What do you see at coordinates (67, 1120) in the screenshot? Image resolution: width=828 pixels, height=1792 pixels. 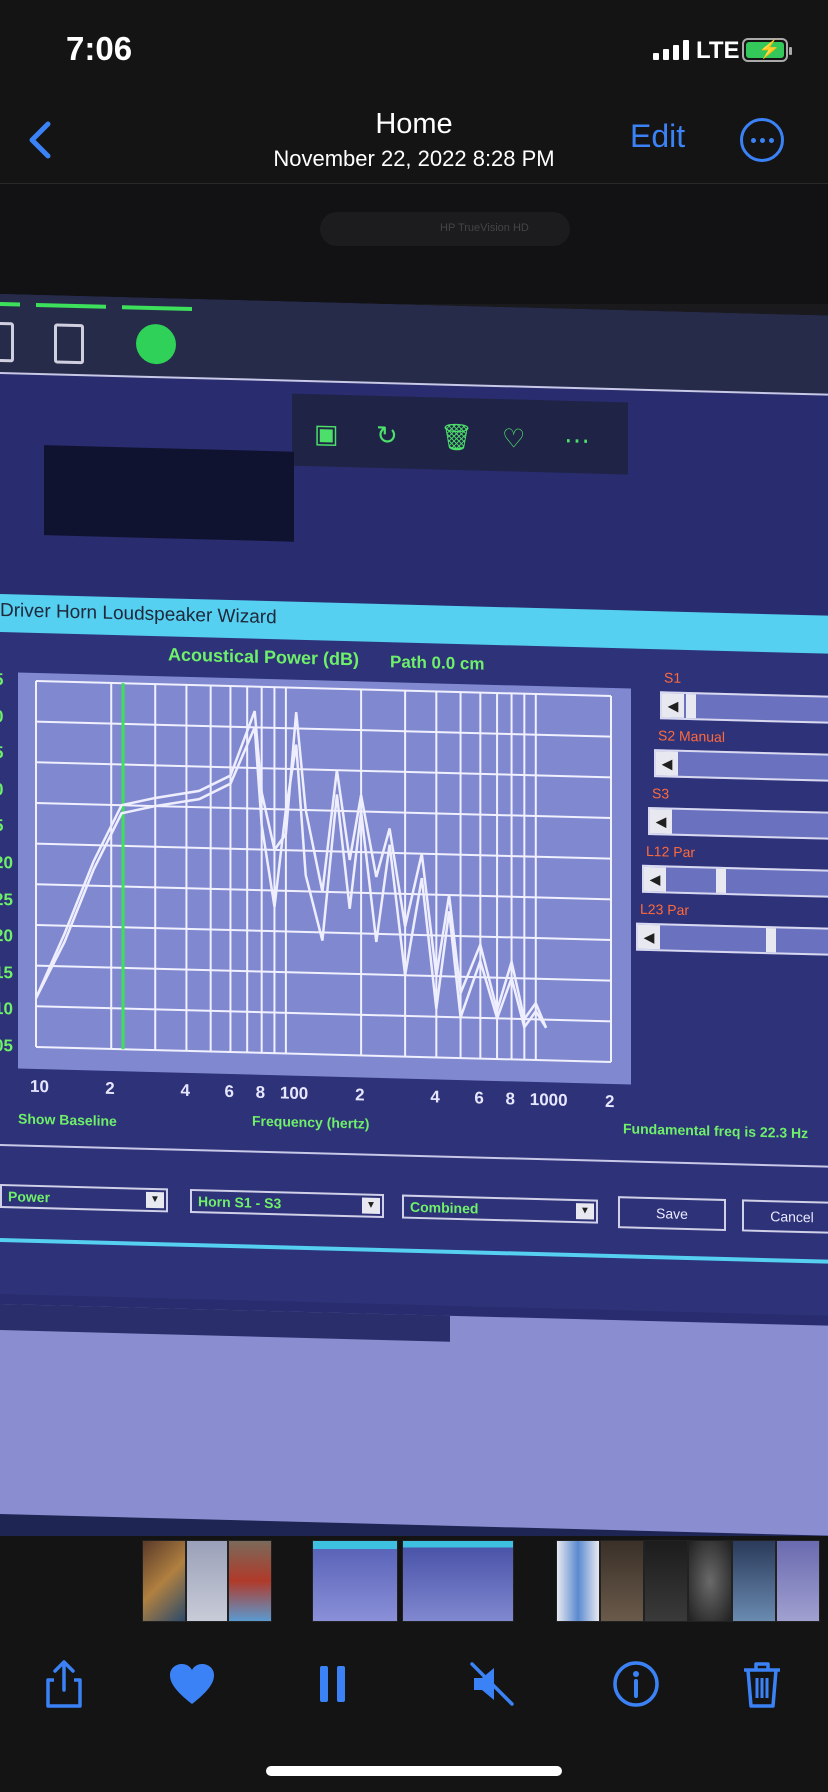 I see `show-baseline-checkbox: Show Baseline` at bounding box center [67, 1120].